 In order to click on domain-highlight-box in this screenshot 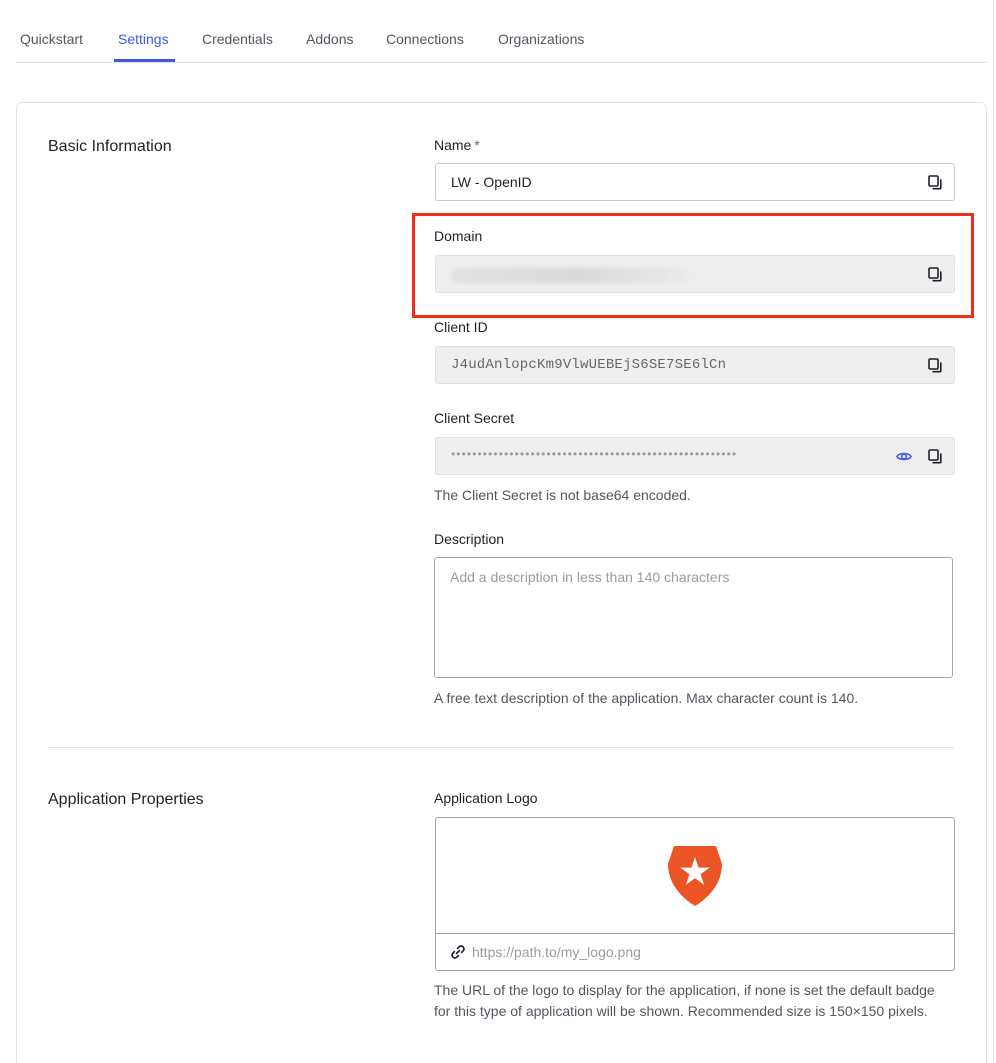, I will do `click(693, 265)`.